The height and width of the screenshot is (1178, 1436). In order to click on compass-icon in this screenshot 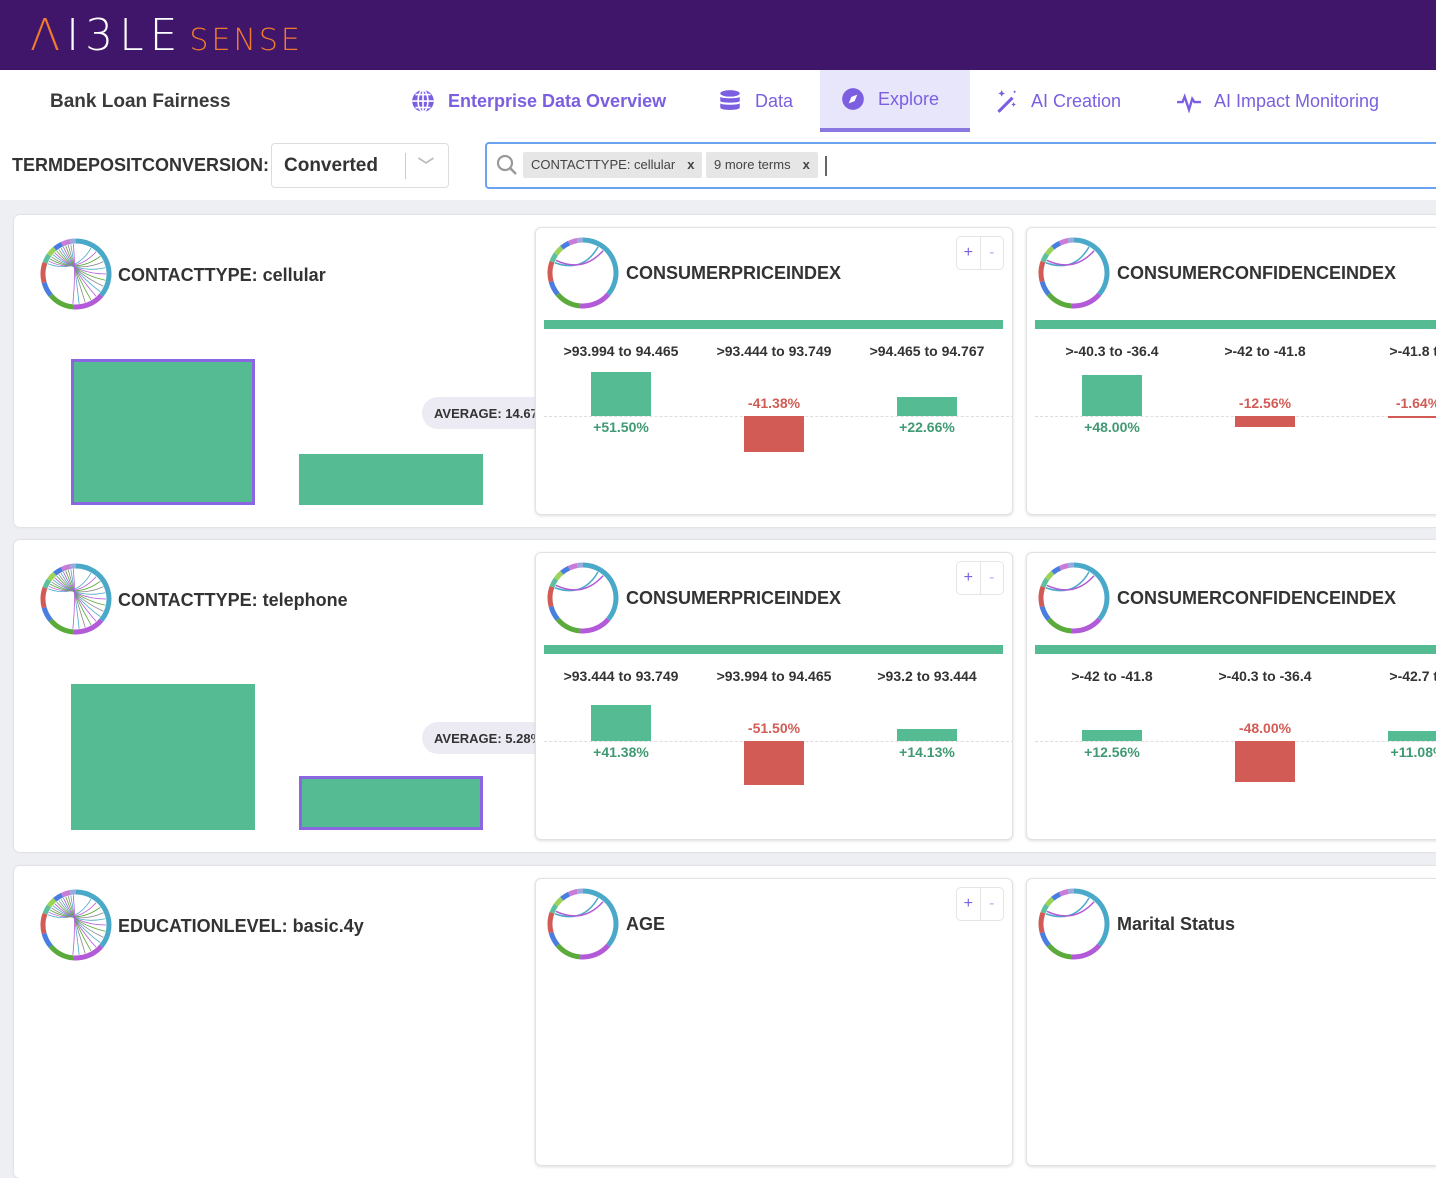, I will do `click(853, 99)`.